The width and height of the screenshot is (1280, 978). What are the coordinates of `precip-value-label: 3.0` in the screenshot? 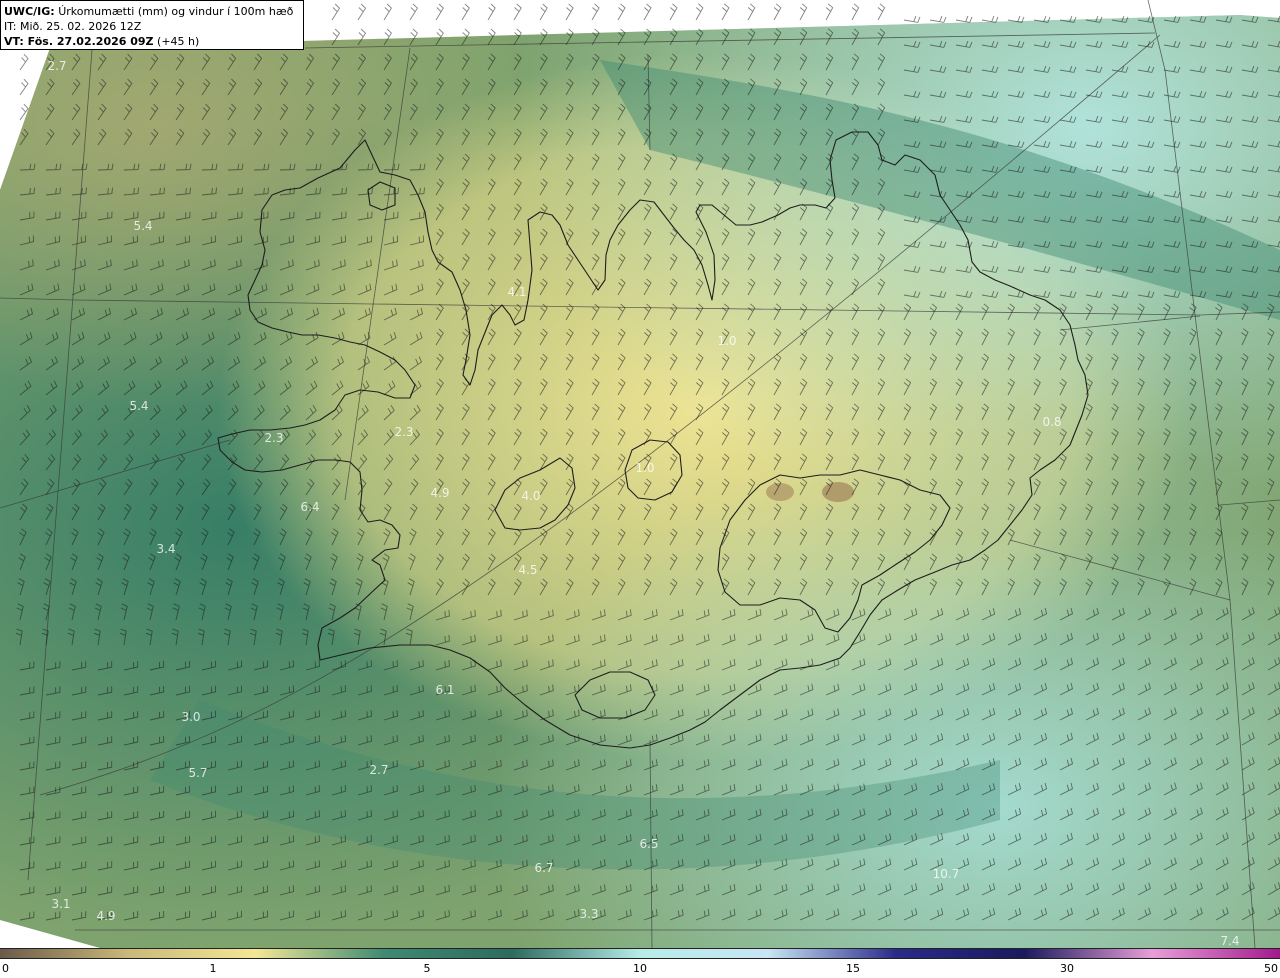 It's located at (190, 717).